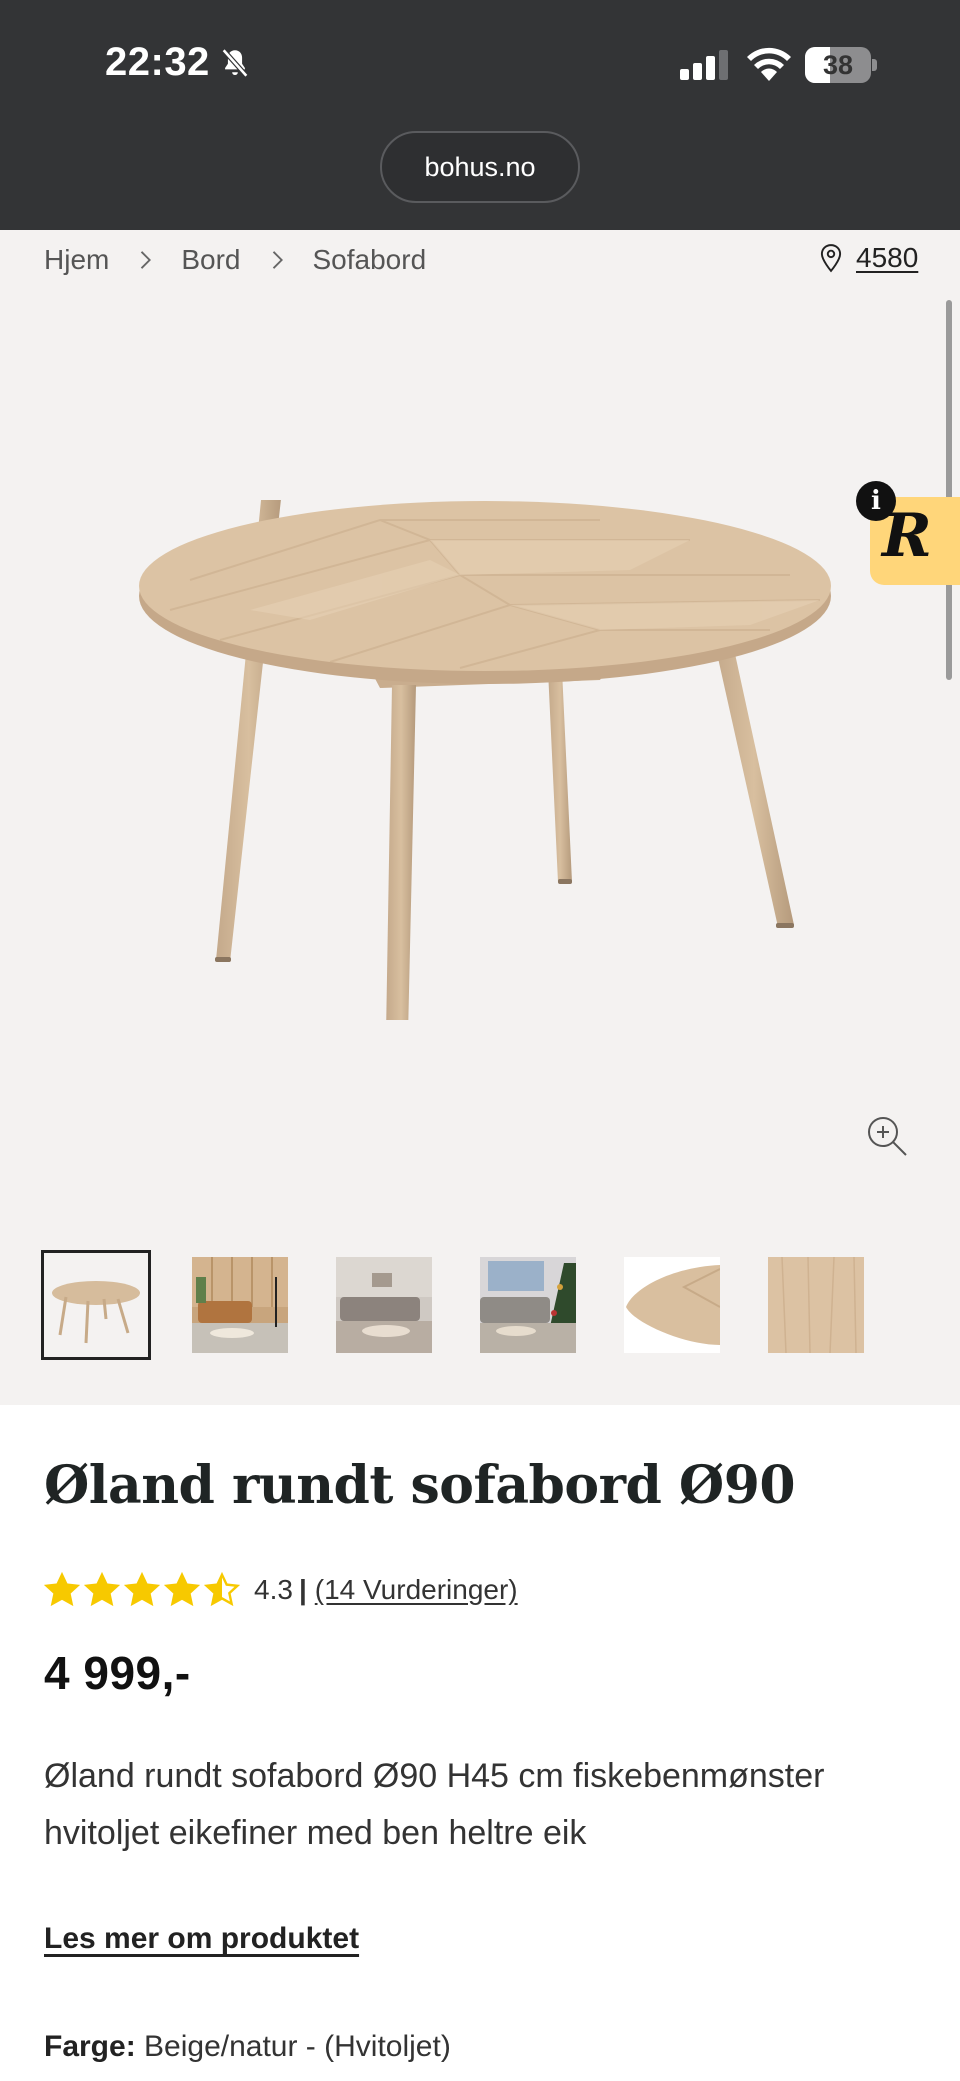 Image resolution: width=960 pixels, height=2081 pixels. What do you see at coordinates (876, 501) in the screenshot?
I see `info-icon: i` at bounding box center [876, 501].